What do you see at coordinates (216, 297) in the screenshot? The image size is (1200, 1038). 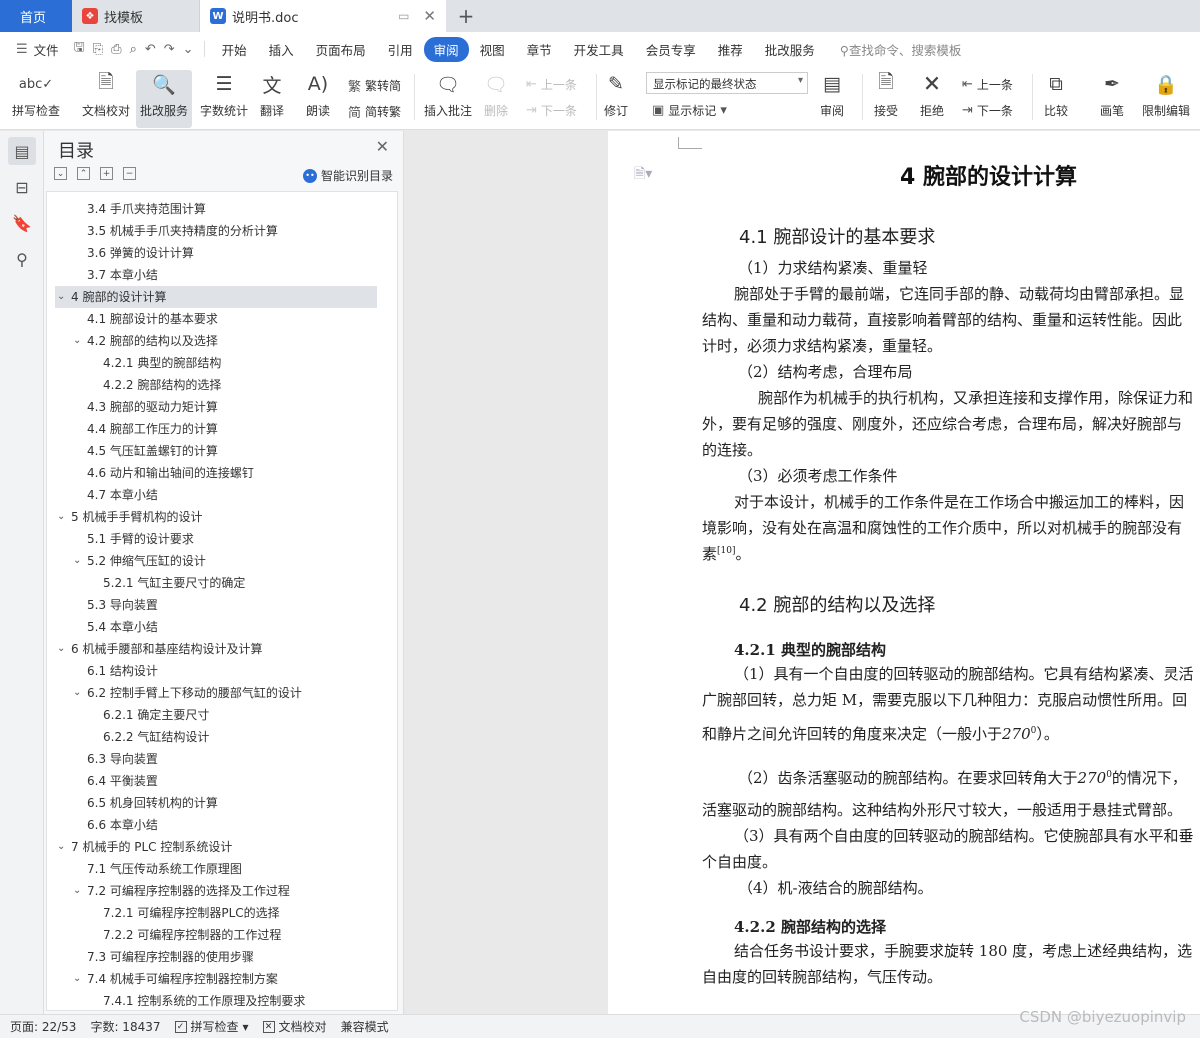 I see `toc-item: ⌄ 4 腕部的设计计算` at bounding box center [216, 297].